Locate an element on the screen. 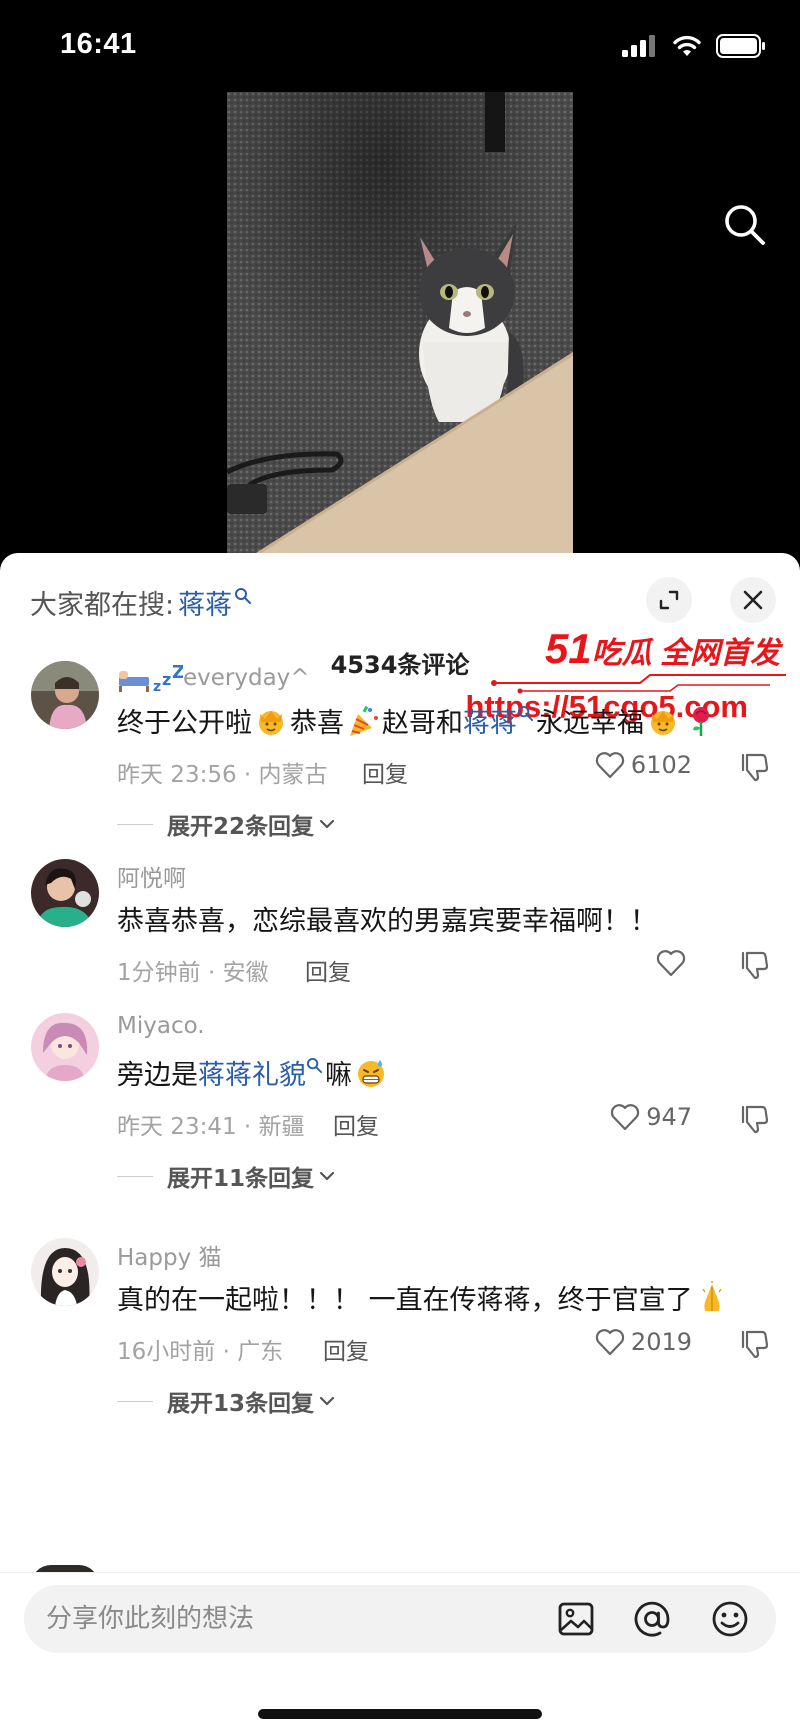 This screenshot has width=800, height=1731. comment-text: 旁边是 蒋蒋礼貌 嘛 is located at coordinates (253, 1072).